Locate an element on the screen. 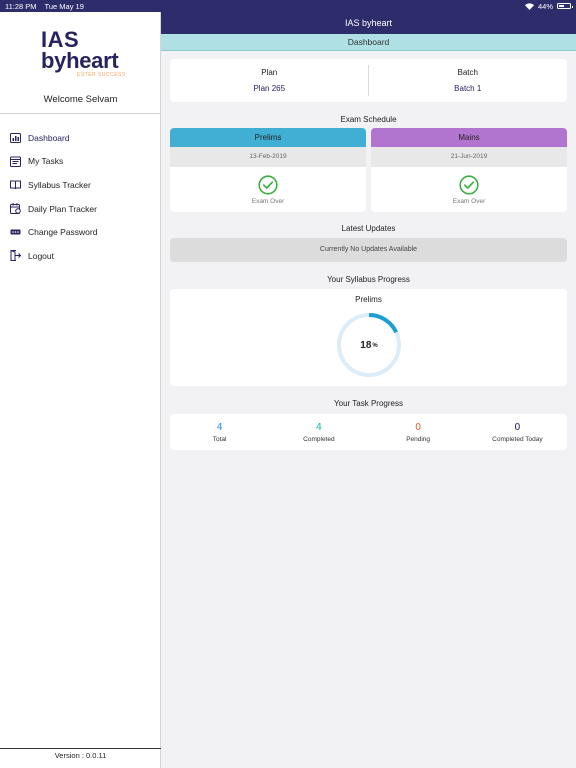 This screenshot has height=768, width=576. progress-percent: 18% is located at coordinates (369, 345).